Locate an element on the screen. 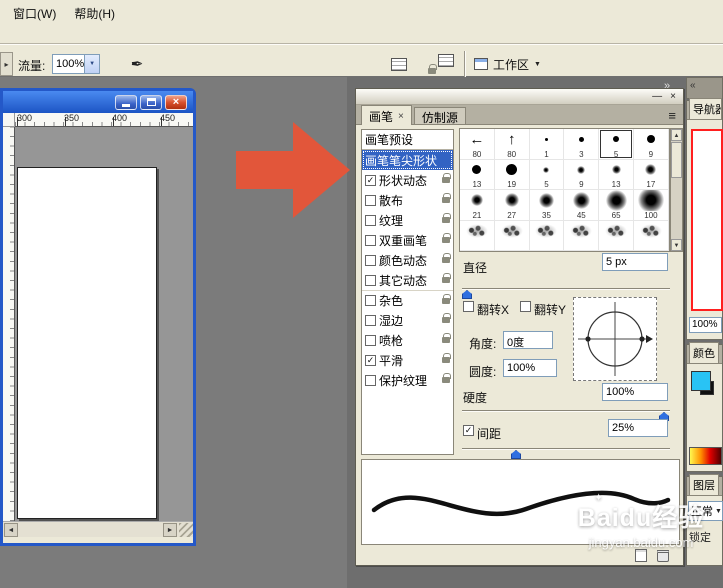 The width and height of the screenshot is (723, 588). document-titlebar: × is located at coordinates (98, 102).